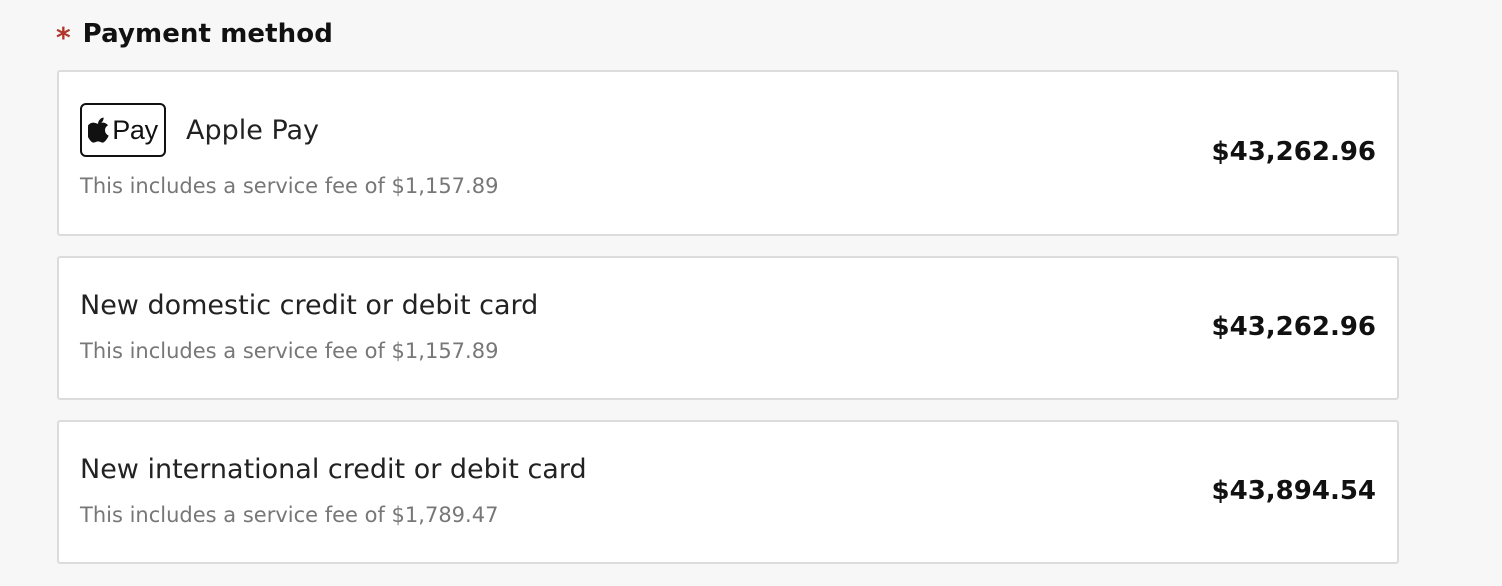  What do you see at coordinates (98, 130) in the screenshot?
I see `apple-icon` at bounding box center [98, 130].